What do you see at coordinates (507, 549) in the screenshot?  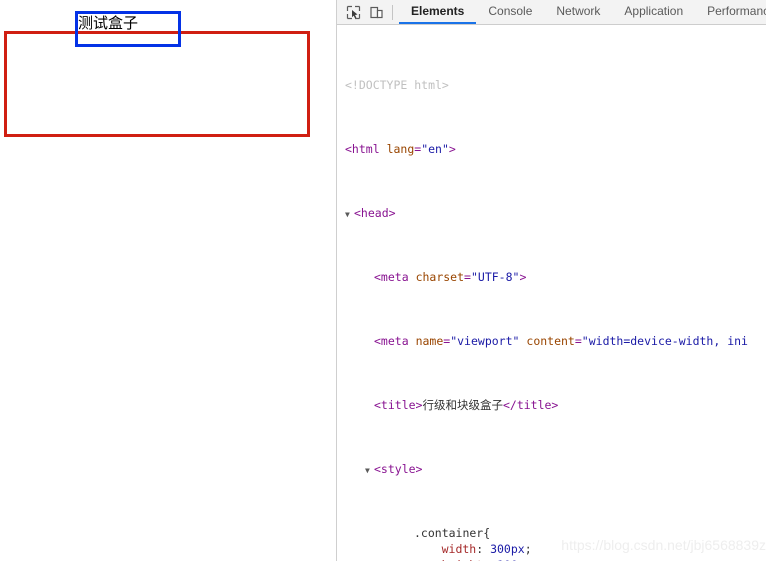 I see `css-token: 300px` at bounding box center [507, 549].